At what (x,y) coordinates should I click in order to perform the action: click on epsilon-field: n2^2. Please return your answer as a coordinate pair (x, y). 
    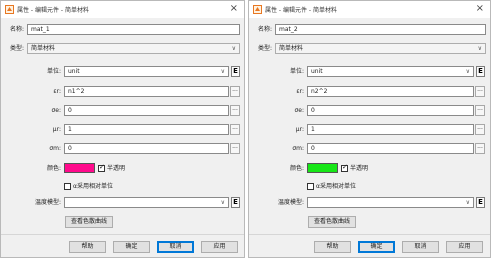
    Looking at the image, I should click on (390, 91).